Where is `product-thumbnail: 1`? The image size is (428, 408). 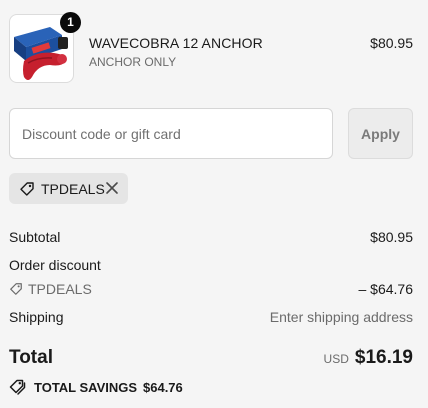 product-thumbnail: 1 is located at coordinates (45, 47).